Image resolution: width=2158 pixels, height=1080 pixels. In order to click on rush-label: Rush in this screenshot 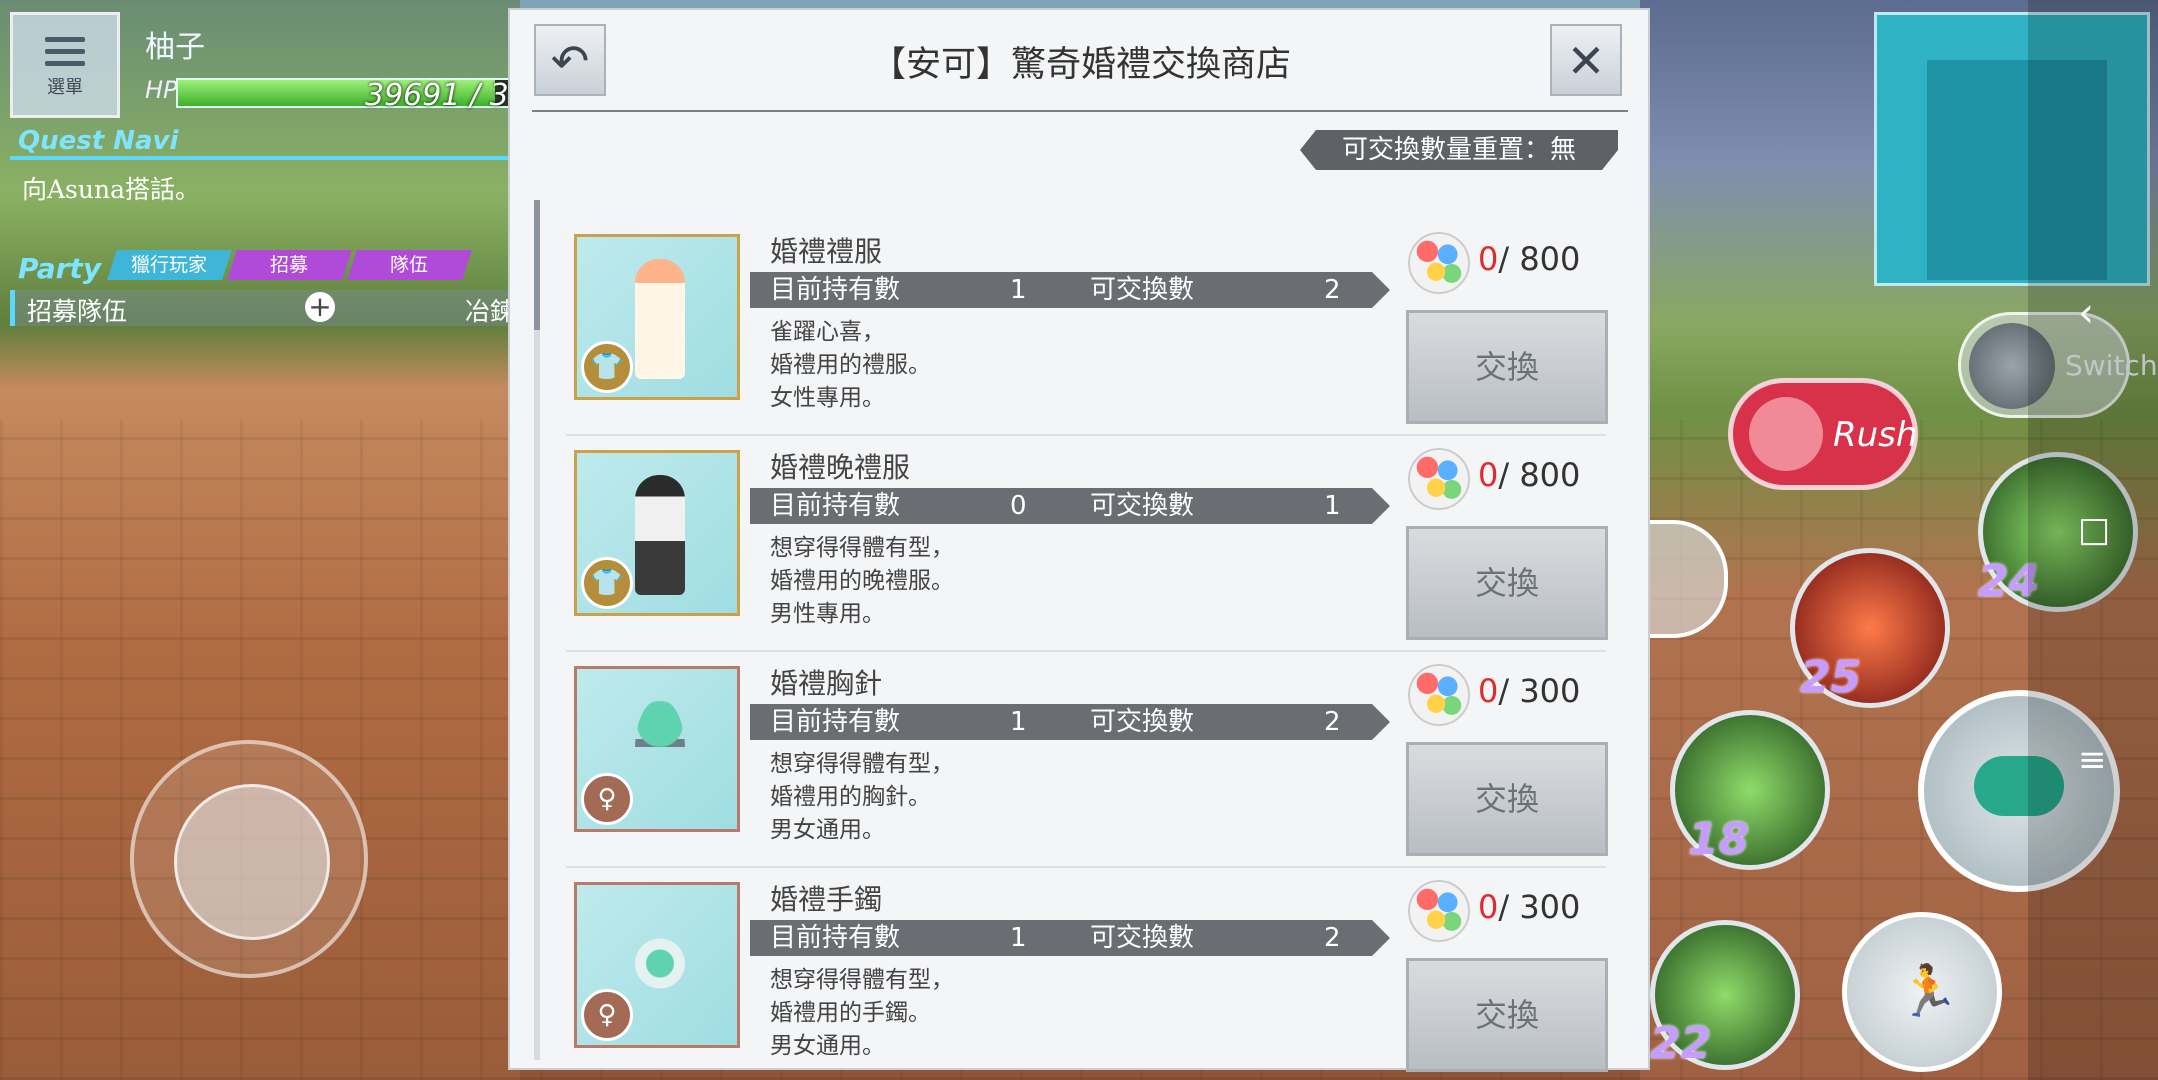, I will do `click(1875, 435)`.